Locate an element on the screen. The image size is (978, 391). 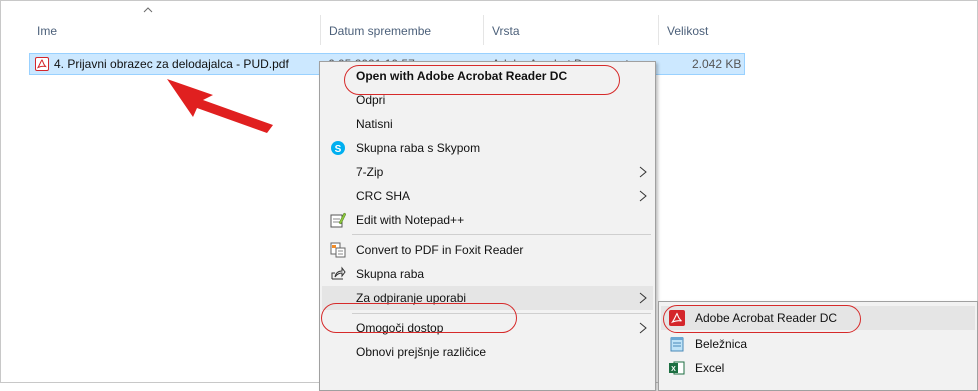
menu-item-label: Skupna raba is located at coordinates (390, 274).